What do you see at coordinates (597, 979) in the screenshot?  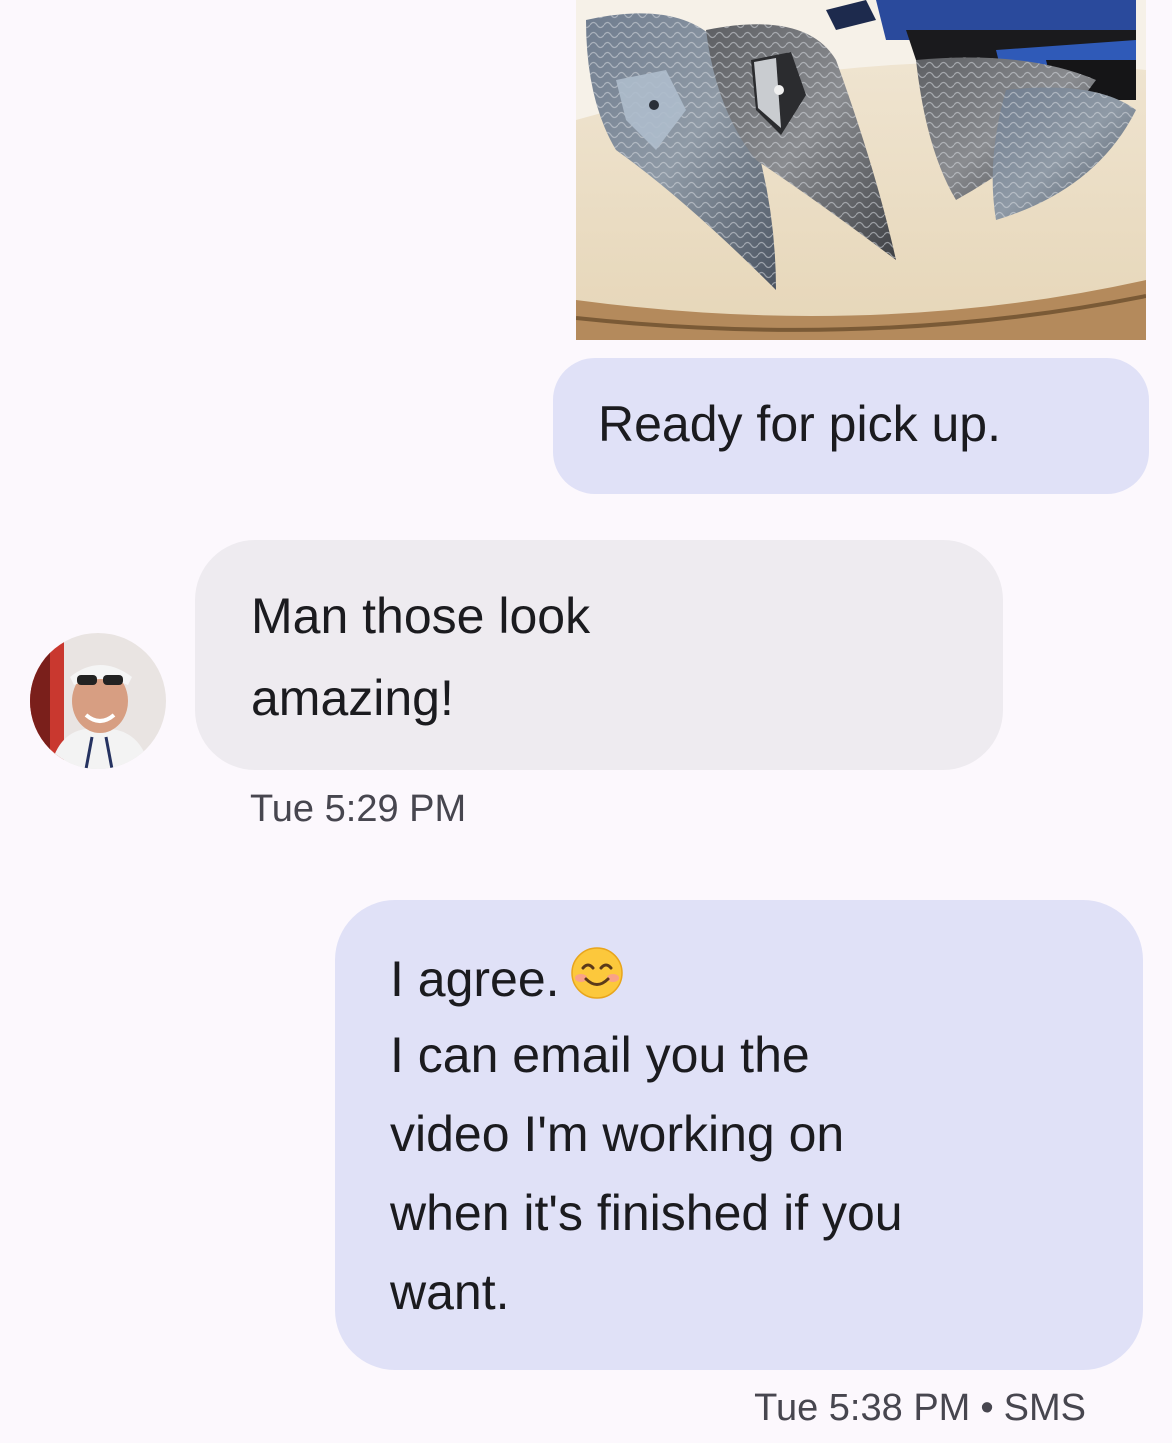 I see `smiling-face-emoji-icon` at bounding box center [597, 979].